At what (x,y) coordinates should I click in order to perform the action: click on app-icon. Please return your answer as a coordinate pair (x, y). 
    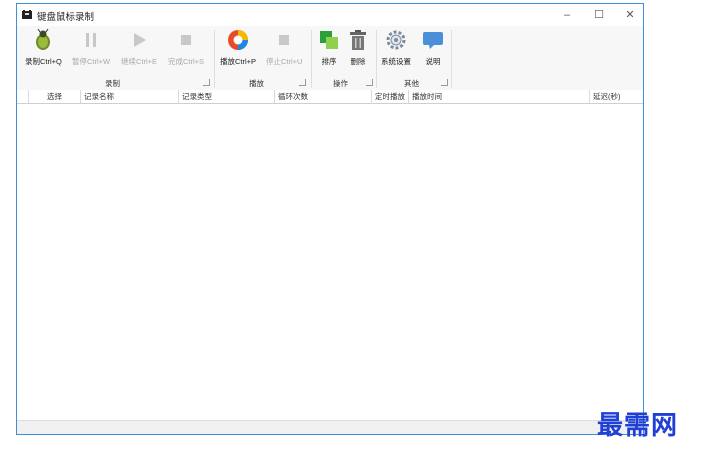
    Looking at the image, I should click on (27, 14).